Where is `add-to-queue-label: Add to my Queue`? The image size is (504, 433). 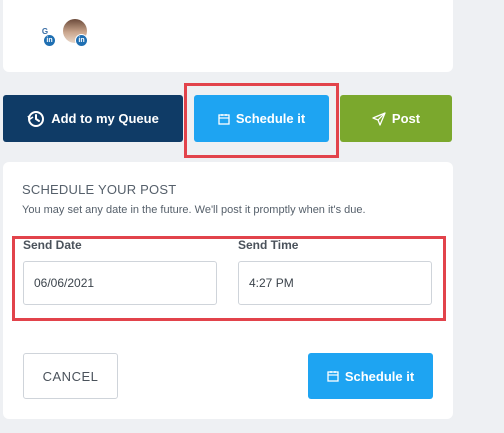 add-to-queue-label: Add to my Queue is located at coordinates (105, 118).